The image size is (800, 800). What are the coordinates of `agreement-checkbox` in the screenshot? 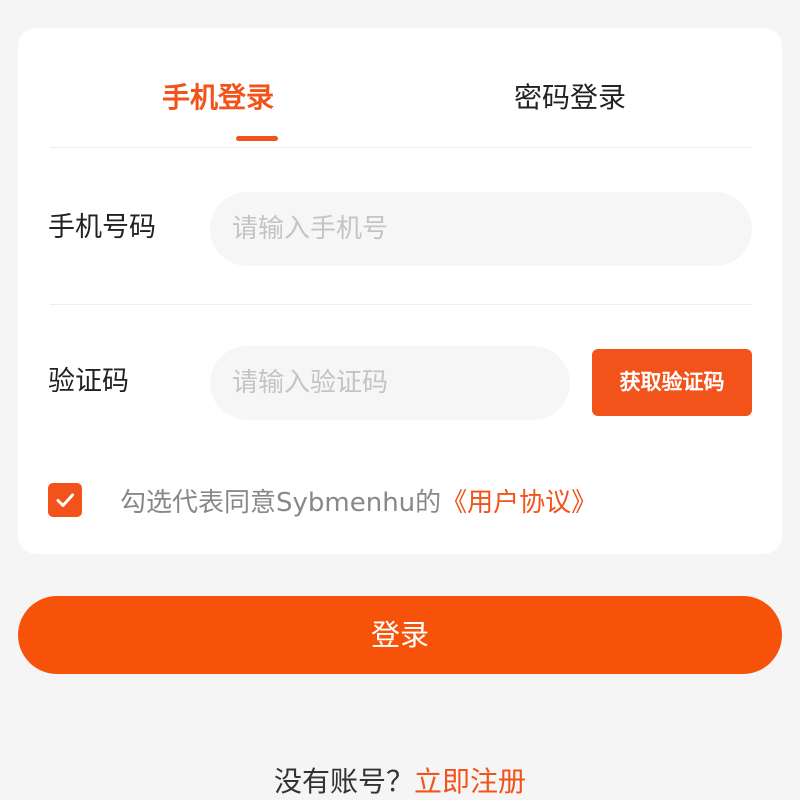 It's located at (65, 500).